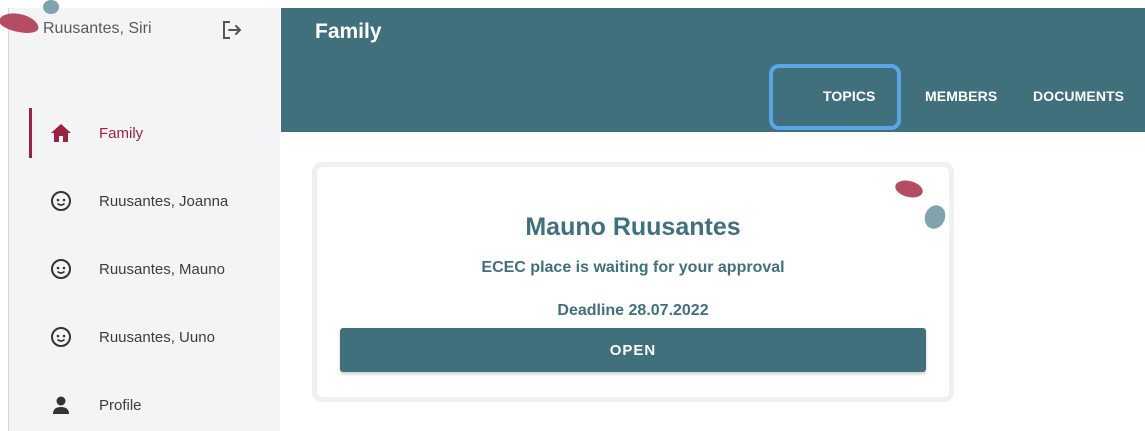 The height and width of the screenshot is (431, 1145). Describe the element at coordinates (633, 227) in the screenshot. I see `card-child-name: Mauno Ruusantes` at that location.